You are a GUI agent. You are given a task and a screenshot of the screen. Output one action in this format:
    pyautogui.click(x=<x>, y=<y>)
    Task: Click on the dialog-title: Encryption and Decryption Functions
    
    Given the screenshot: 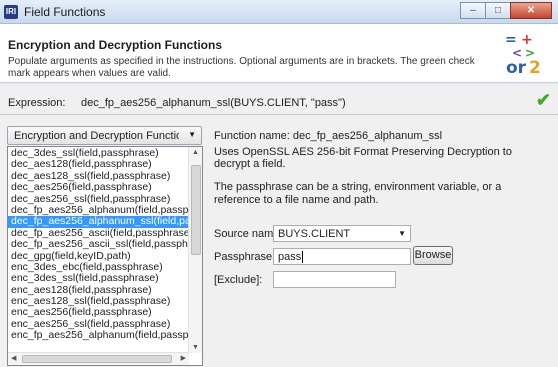 What is the action you would take?
    pyautogui.click(x=115, y=45)
    